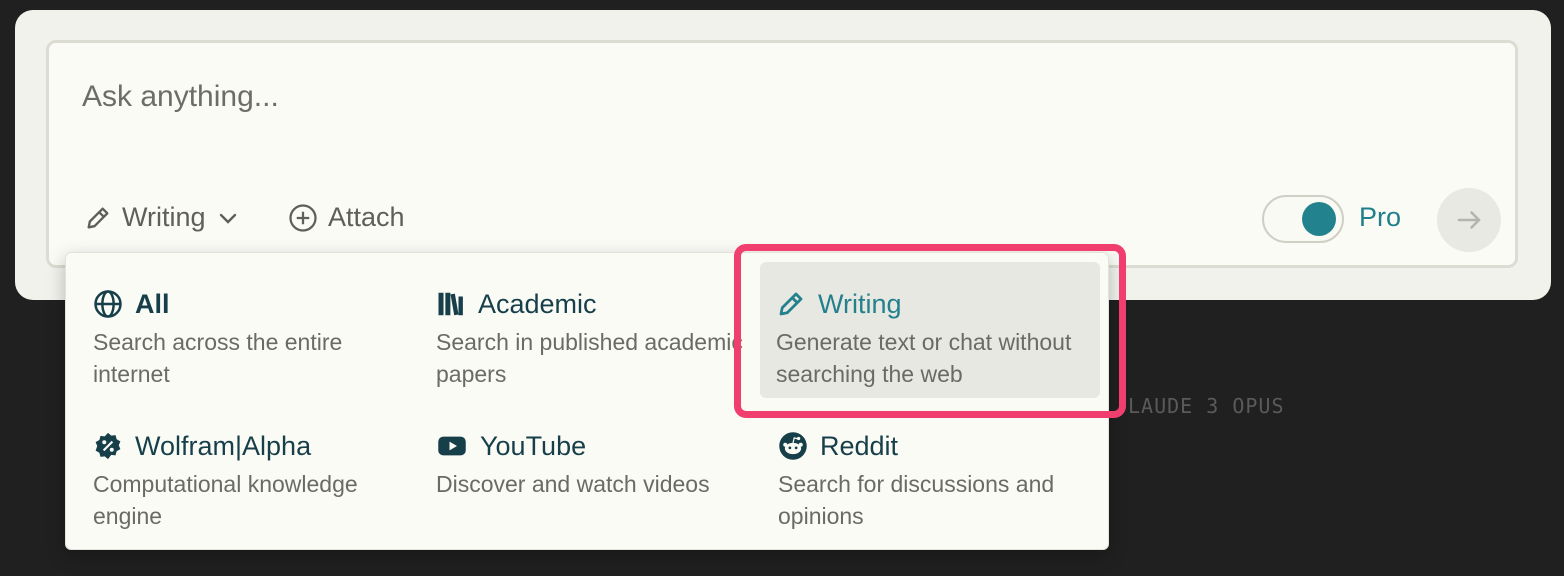  I want to click on focus-option-description: Search across the entire internet, so click(218, 358).